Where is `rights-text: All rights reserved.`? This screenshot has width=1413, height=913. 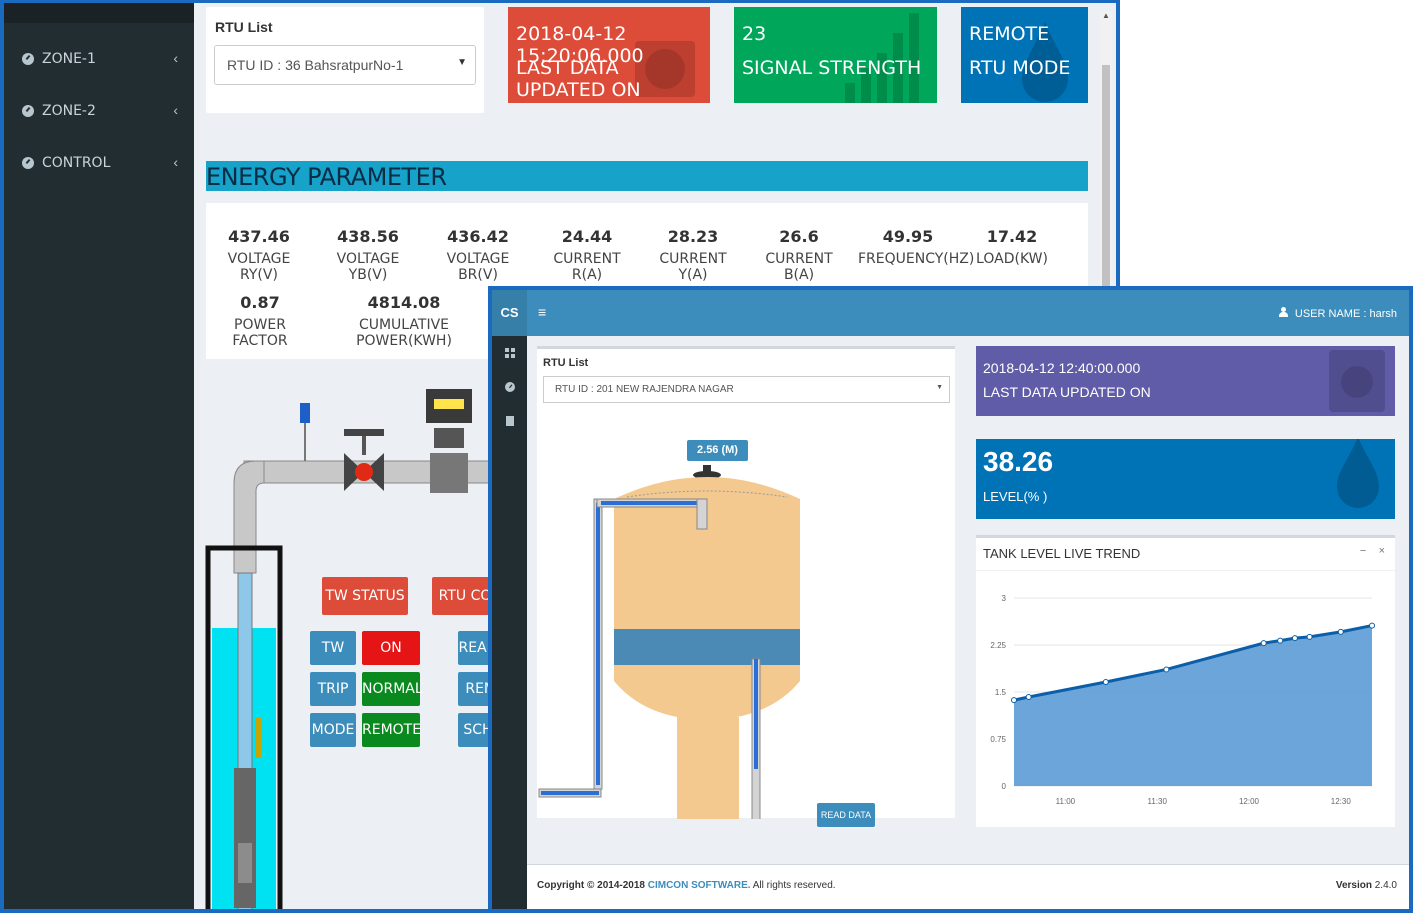 rights-text: All rights reserved. is located at coordinates (794, 885).